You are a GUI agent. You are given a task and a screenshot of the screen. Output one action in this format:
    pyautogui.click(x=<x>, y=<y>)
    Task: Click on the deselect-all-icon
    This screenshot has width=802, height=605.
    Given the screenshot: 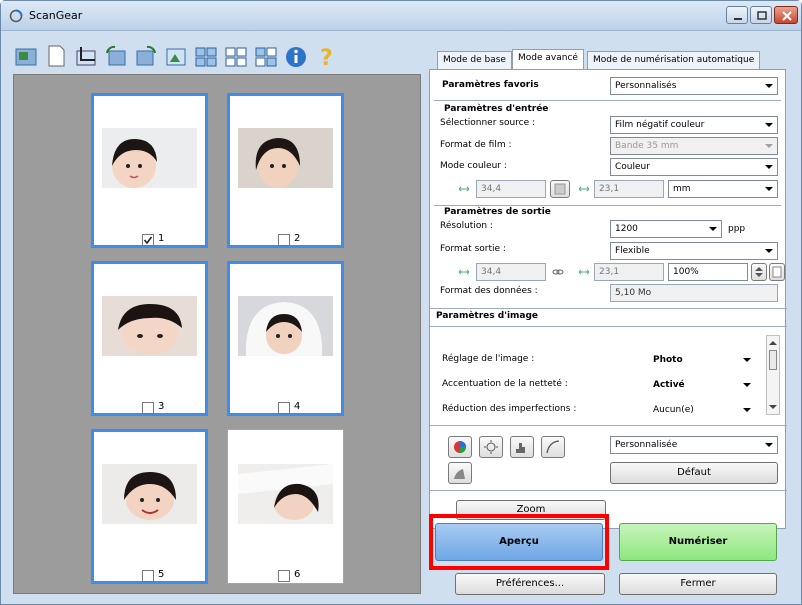 What is the action you would take?
    pyautogui.click(x=236, y=56)
    